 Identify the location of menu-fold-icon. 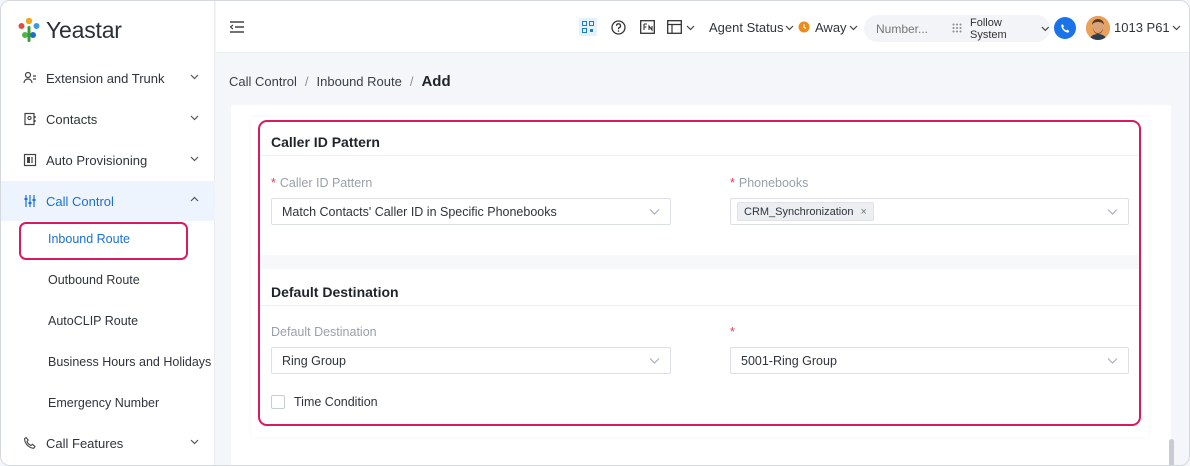
(237, 27).